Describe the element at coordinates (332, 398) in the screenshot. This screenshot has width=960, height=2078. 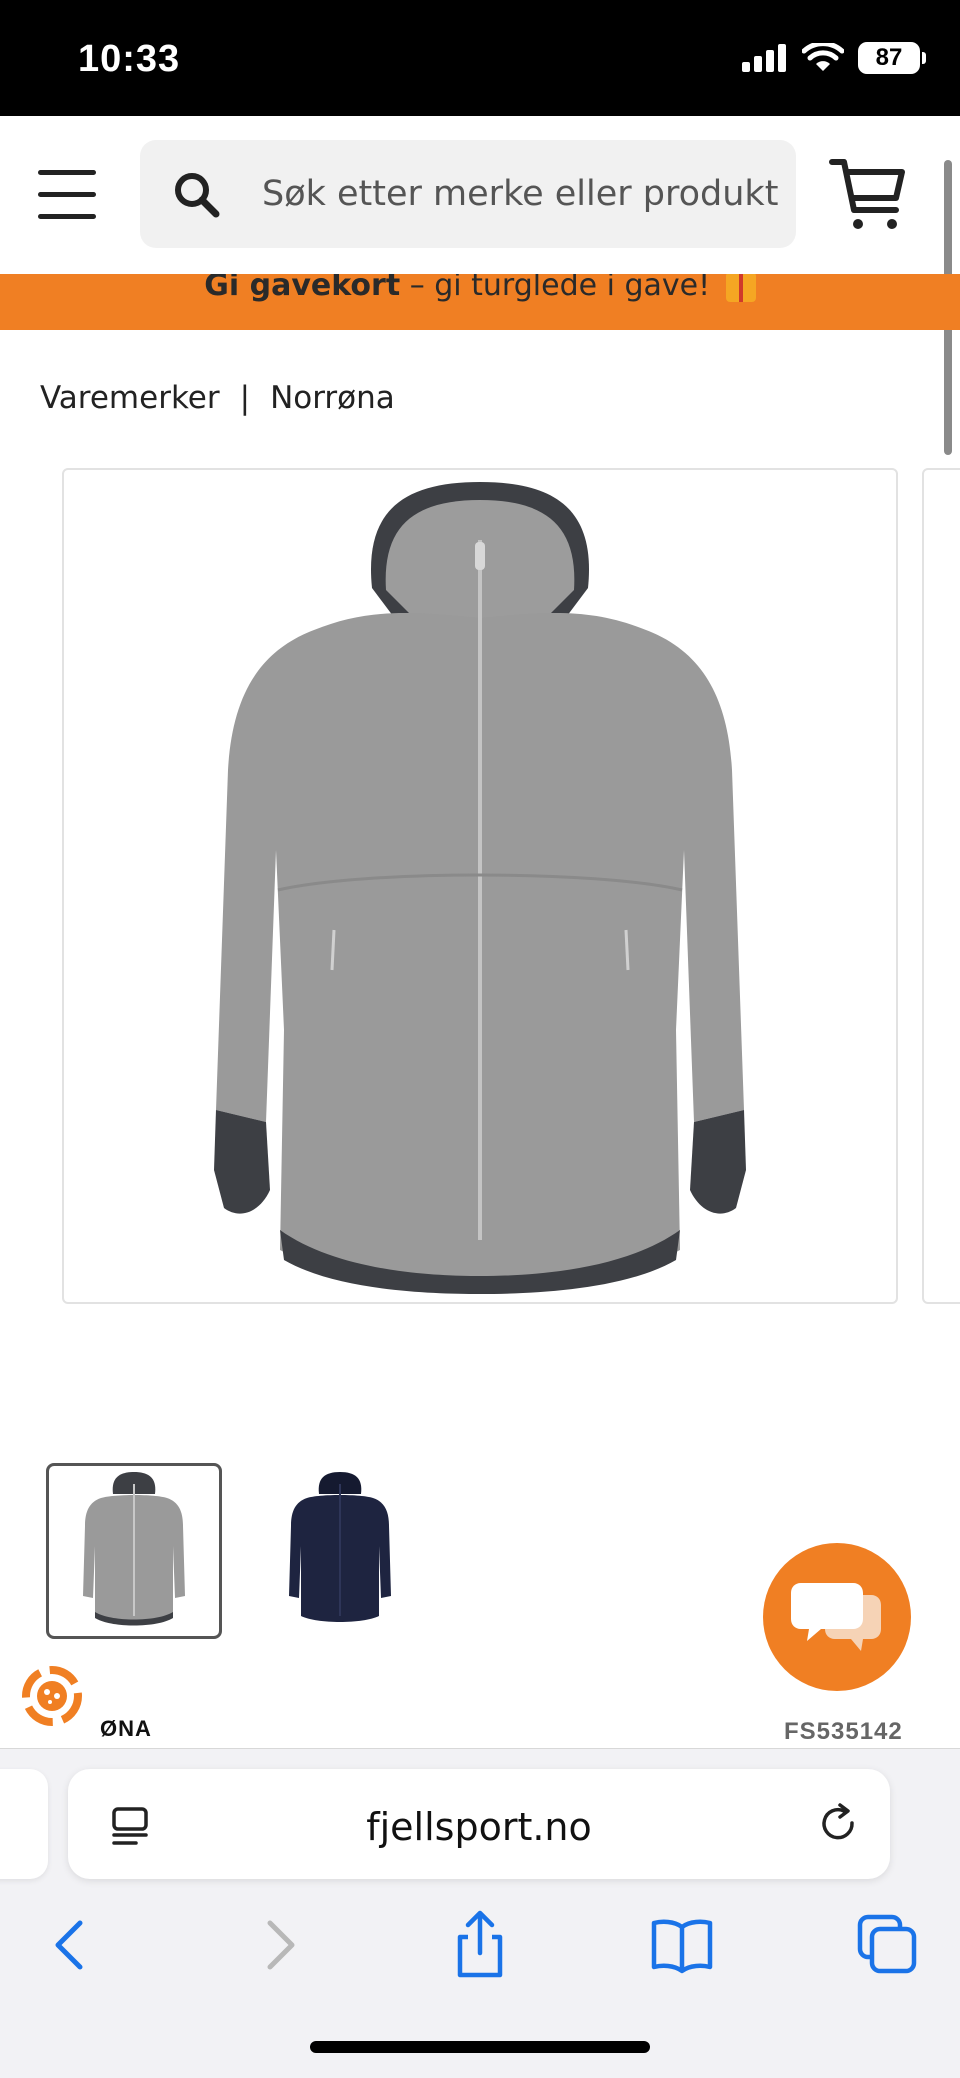
I see `breadcrumb-item-brand: Norrøna` at that location.